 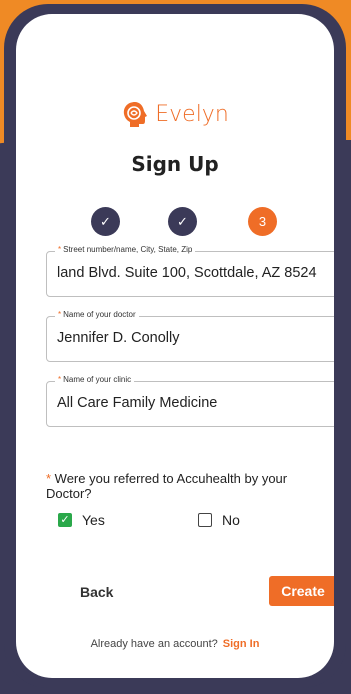 What do you see at coordinates (219, 520) in the screenshot?
I see `referral-no-option: No` at bounding box center [219, 520].